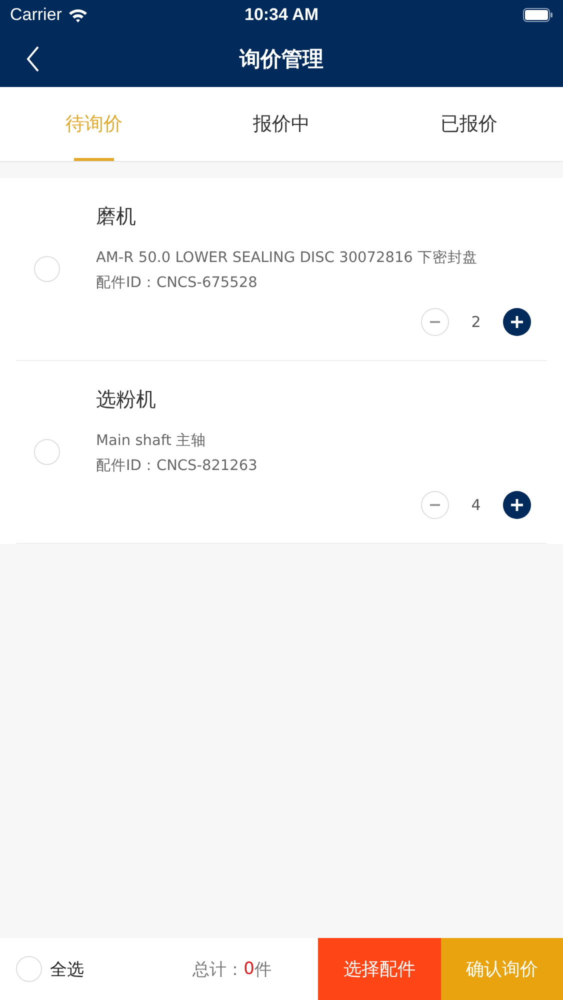 This screenshot has width=563, height=1000. What do you see at coordinates (78, 15) in the screenshot?
I see `wifi-icon` at bounding box center [78, 15].